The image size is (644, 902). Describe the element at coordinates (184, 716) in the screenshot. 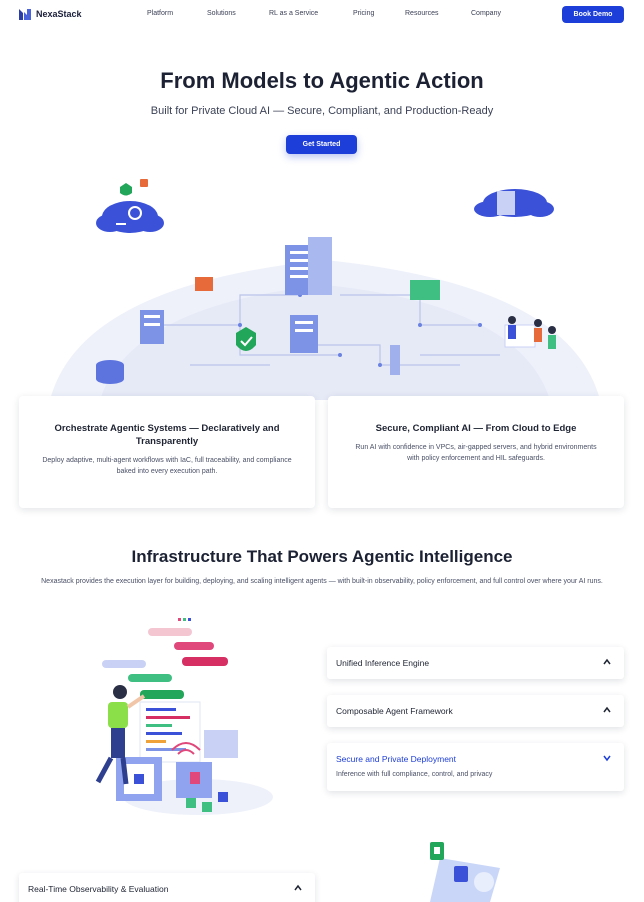

I see `developer-illustration` at that location.